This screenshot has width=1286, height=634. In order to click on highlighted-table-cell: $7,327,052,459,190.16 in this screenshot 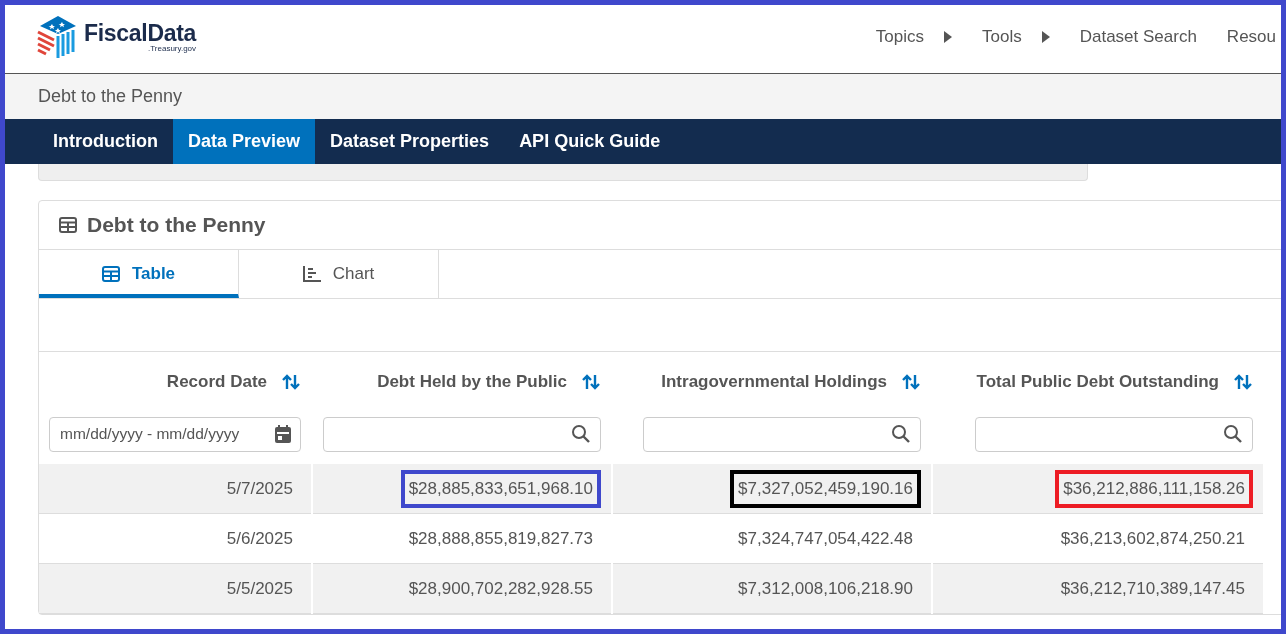, I will do `click(825, 488)`.